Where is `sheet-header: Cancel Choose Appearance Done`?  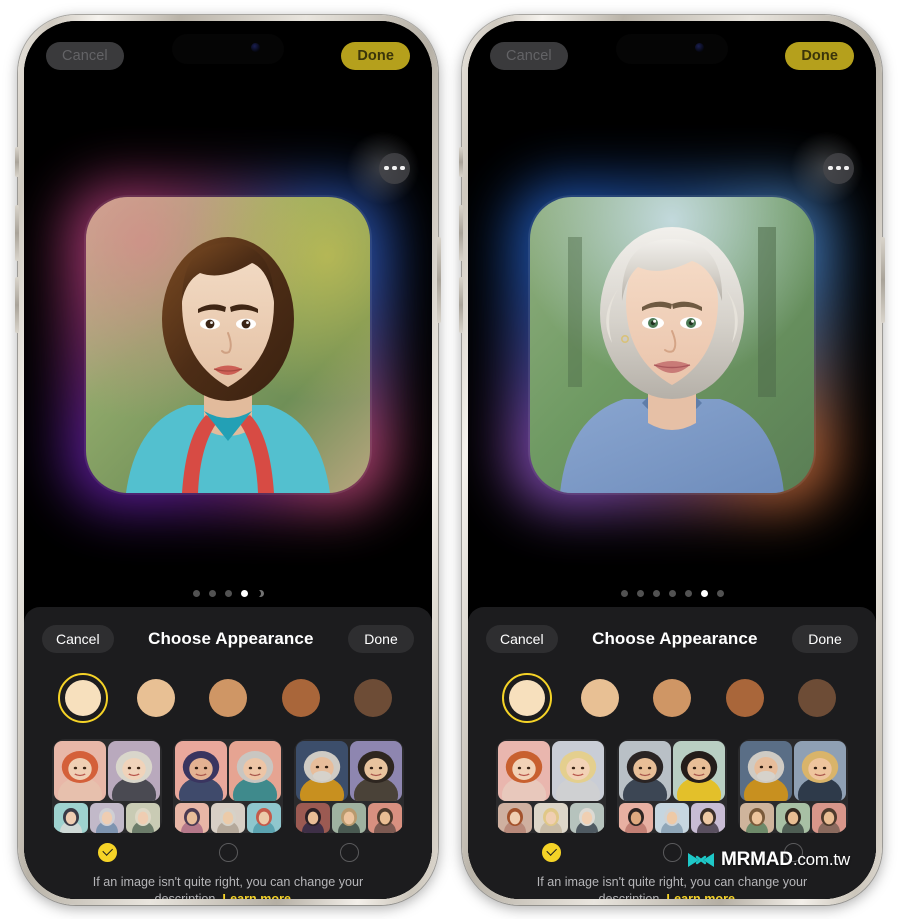
sheet-header: Cancel Choose Appearance Done is located at coordinates (228, 639).